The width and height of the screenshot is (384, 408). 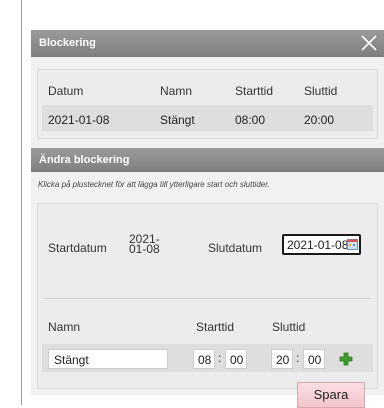 I want to click on starttid-label: Starttid, so click(x=215, y=327).